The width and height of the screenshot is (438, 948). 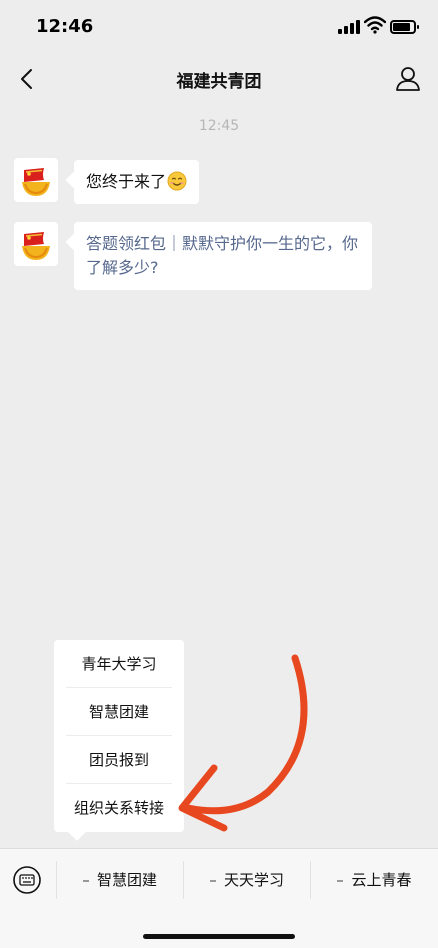 What do you see at coordinates (381, 880) in the screenshot?
I see `tab-label: 云上青春` at bounding box center [381, 880].